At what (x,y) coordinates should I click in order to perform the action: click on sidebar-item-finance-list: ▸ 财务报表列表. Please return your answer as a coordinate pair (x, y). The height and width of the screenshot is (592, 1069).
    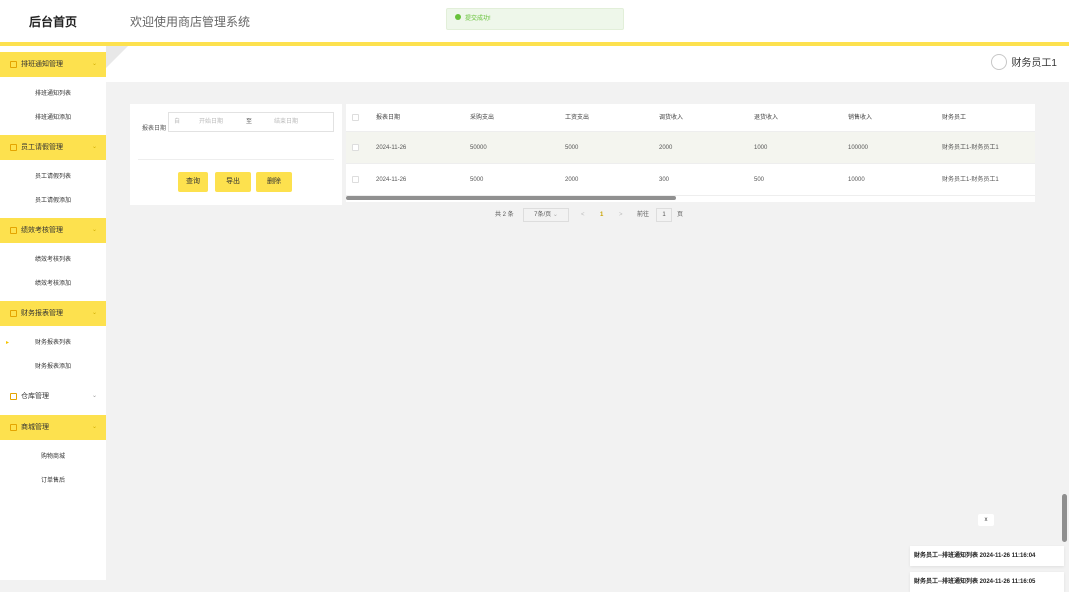
    Looking at the image, I should click on (53, 343).